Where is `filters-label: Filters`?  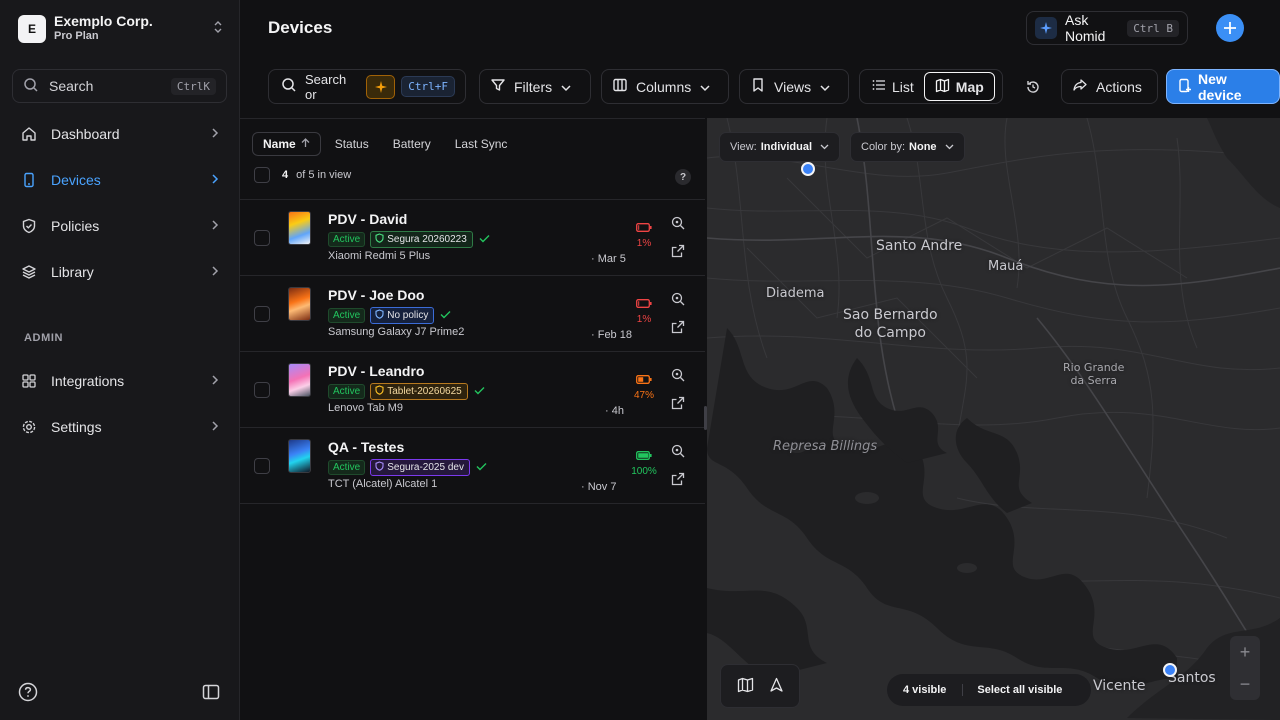 filters-label: Filters is located at coordinates (533, 86).